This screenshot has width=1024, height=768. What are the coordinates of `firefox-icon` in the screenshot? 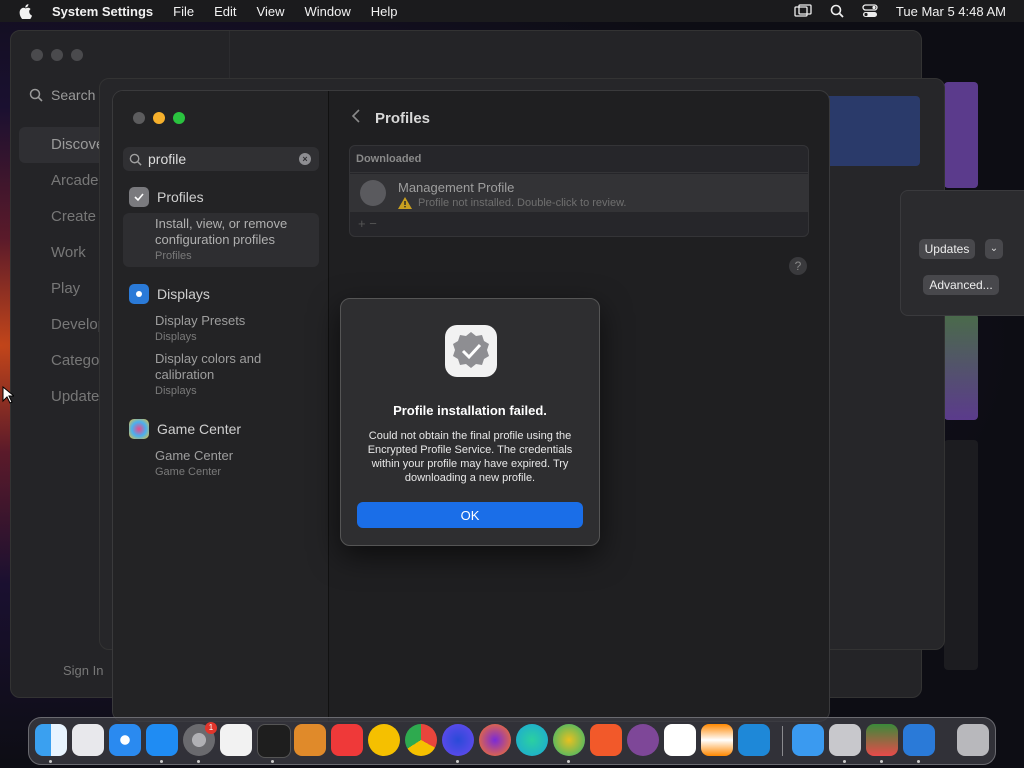 It's located at (495, 740).